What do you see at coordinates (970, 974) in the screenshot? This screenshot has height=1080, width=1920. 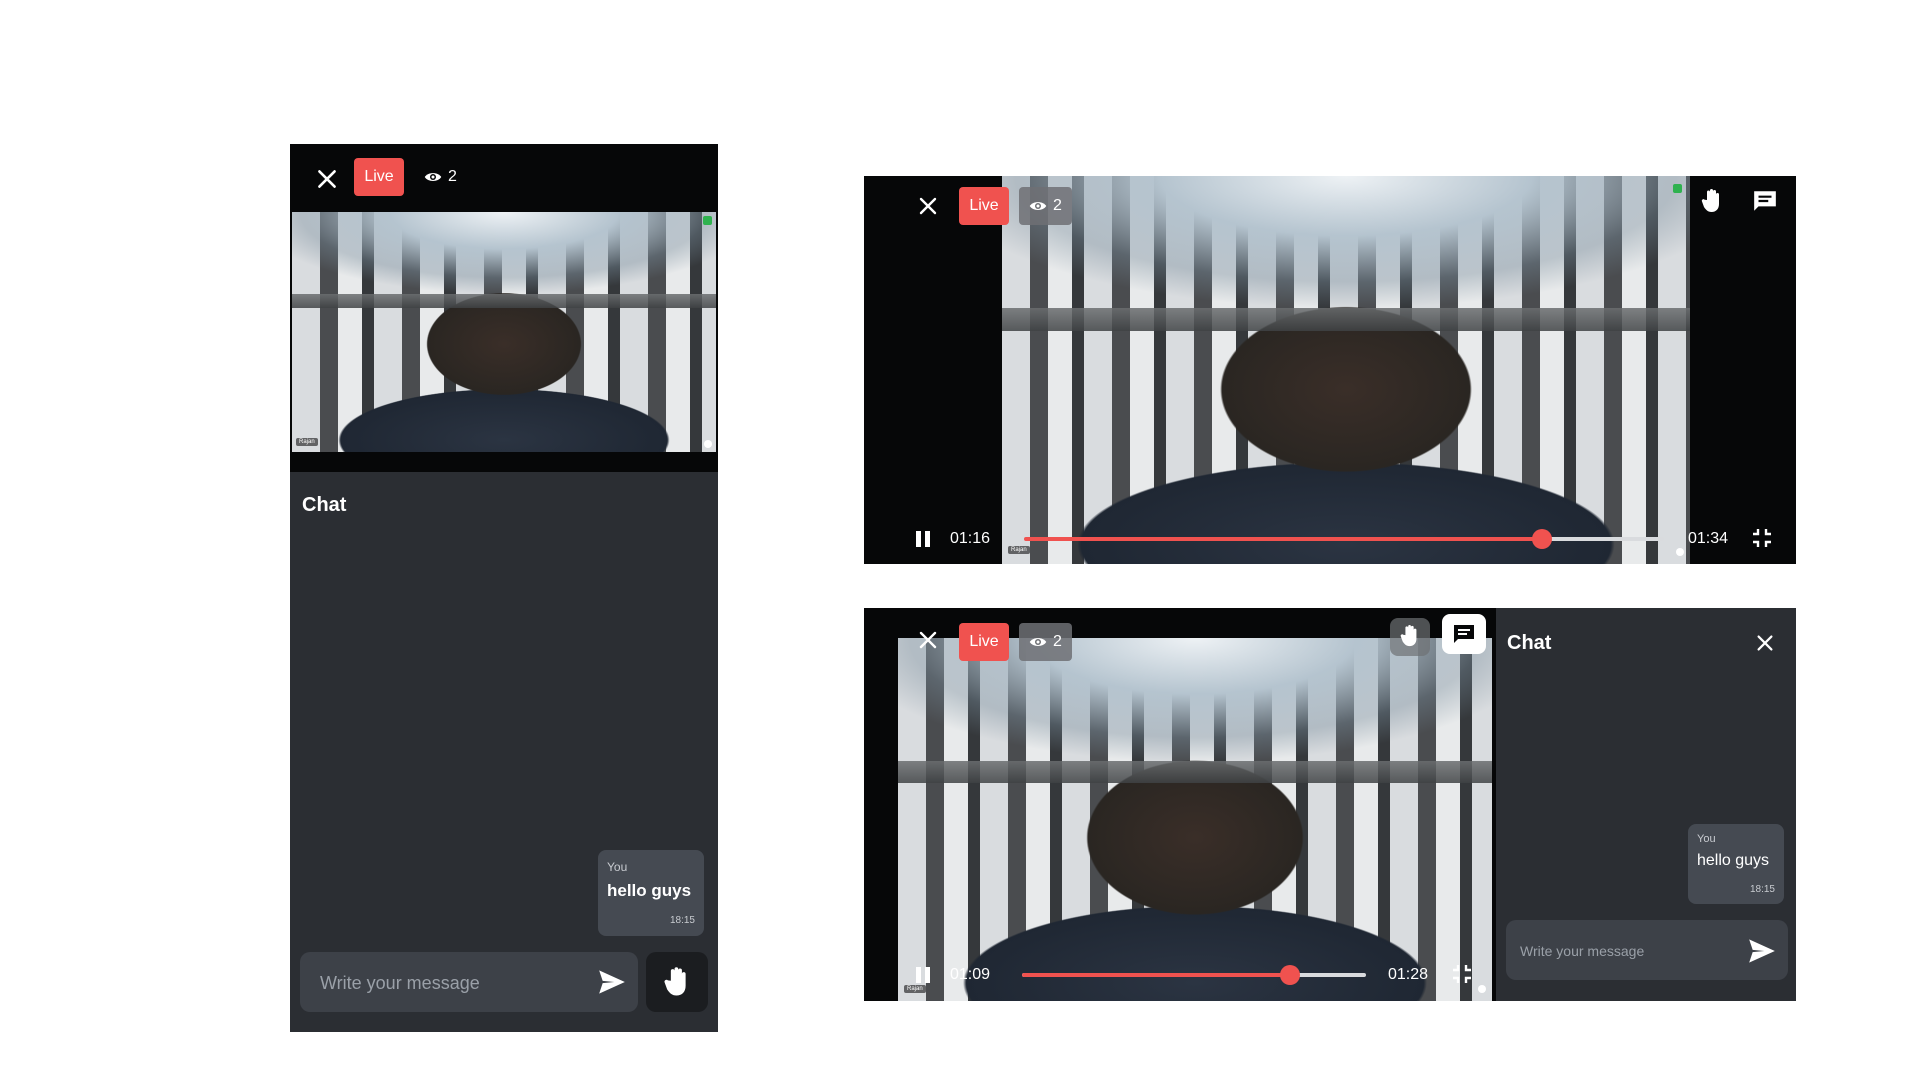 I see `elapsed-time: 01:09` at bounding box center [970, 974].